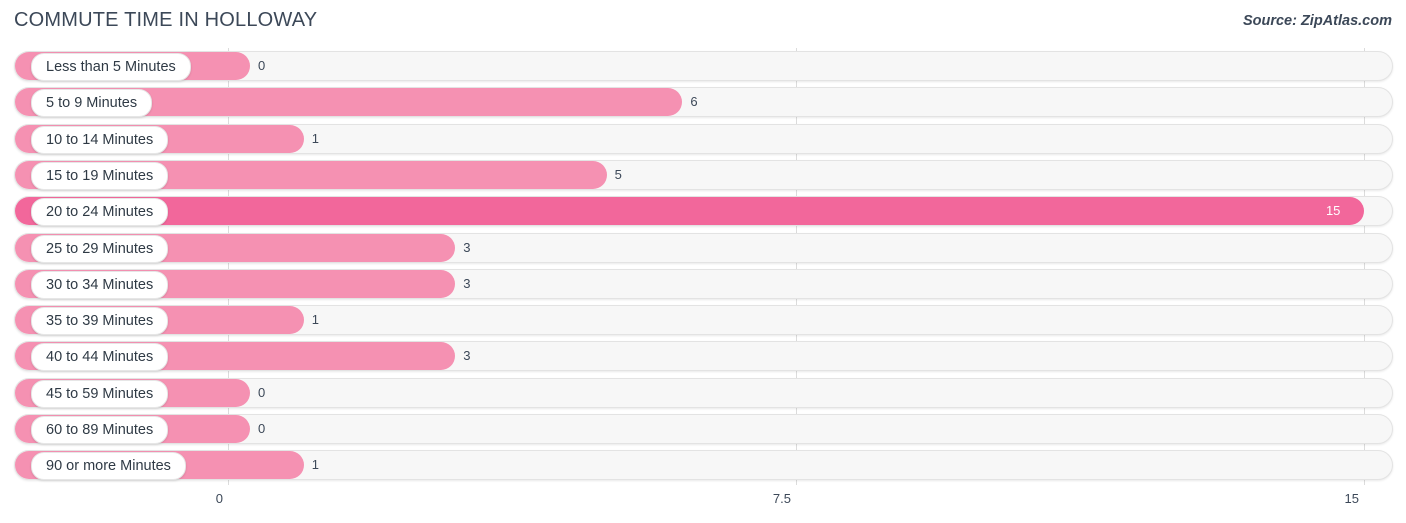  I want to click on bar-category-label: Less than 5 Minutes, so click(111, 67).